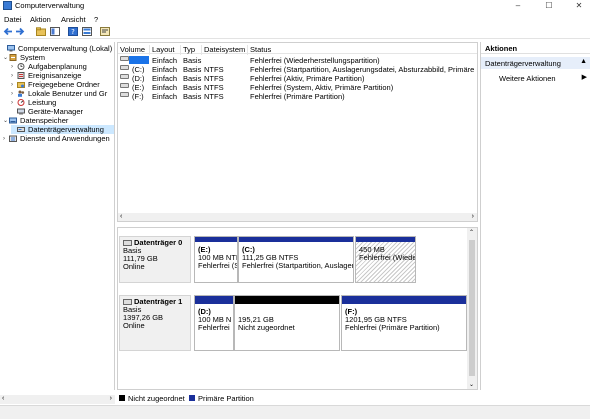 The image size is (590, 419). What do you see at coordinates (535, 48) in the screenshot?
I see `actions-header: Aktionen` at bounding box center [535, 48].